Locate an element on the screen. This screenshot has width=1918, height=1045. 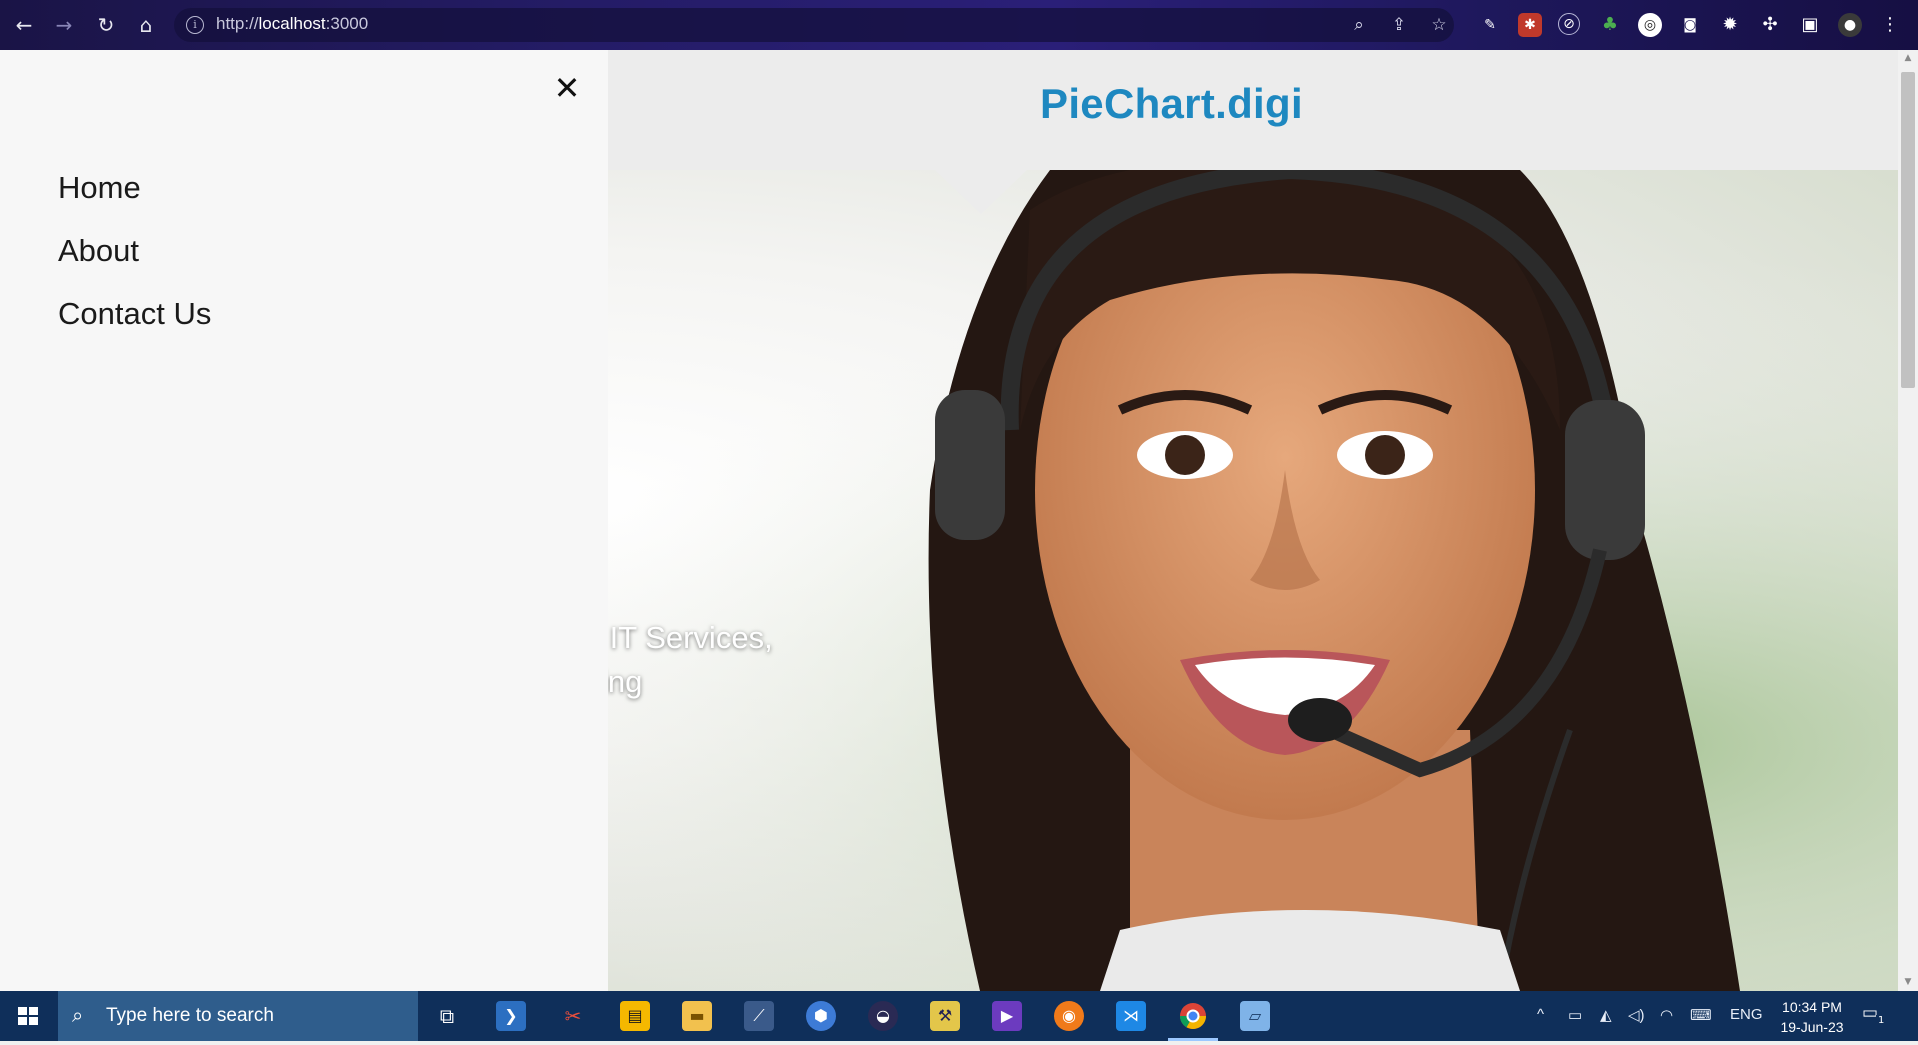
address-bar: i http://localhost:3000 ⌕ ⇪ ☆ is located at coordinates (814, 25).